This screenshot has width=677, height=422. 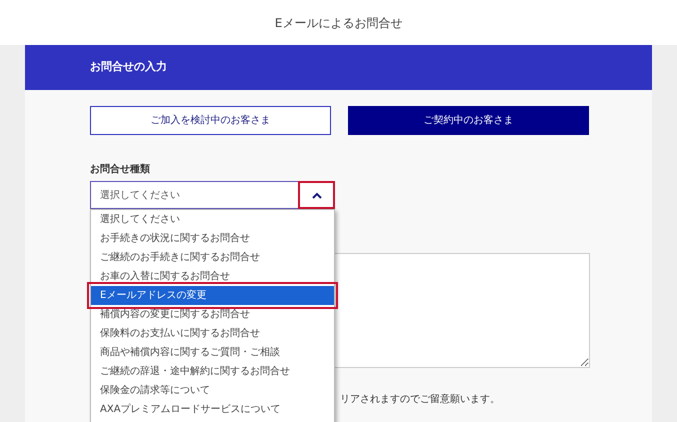 I want to click on dropdown-option: ご継続のお手続きに関するお問合せ, so click(x=212, y=257).